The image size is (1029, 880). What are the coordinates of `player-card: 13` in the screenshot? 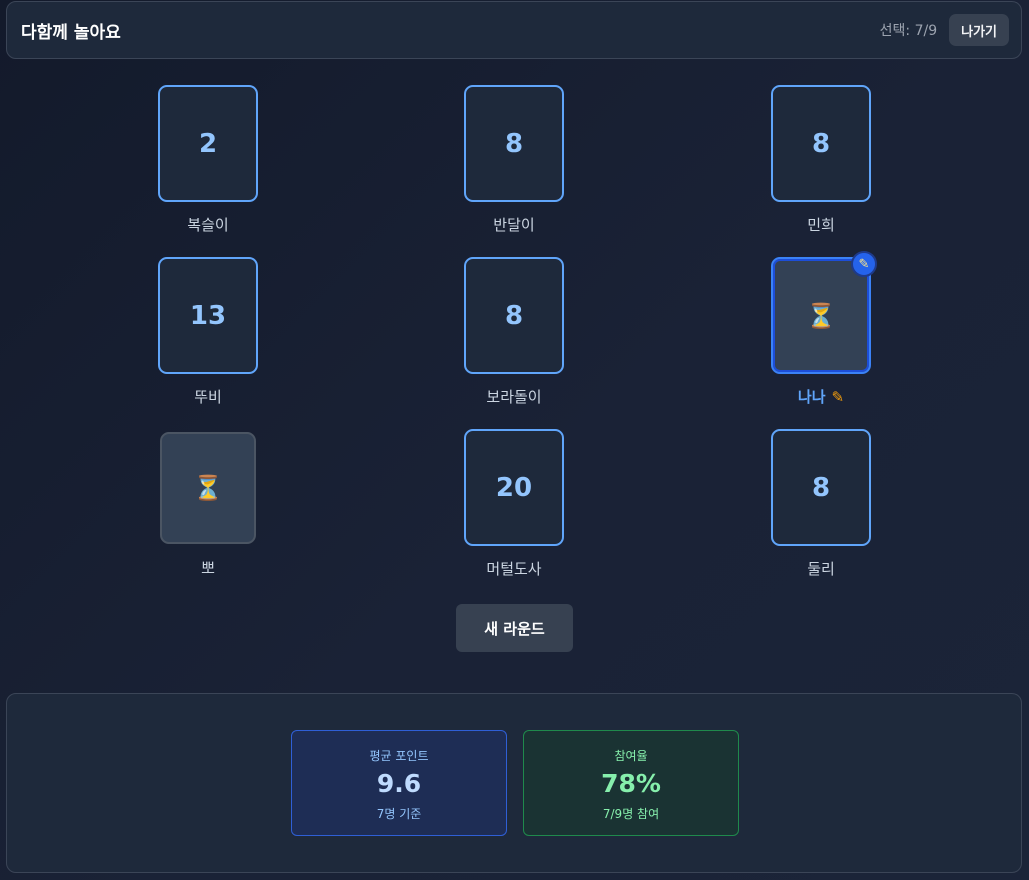 It's located at (208, 315).